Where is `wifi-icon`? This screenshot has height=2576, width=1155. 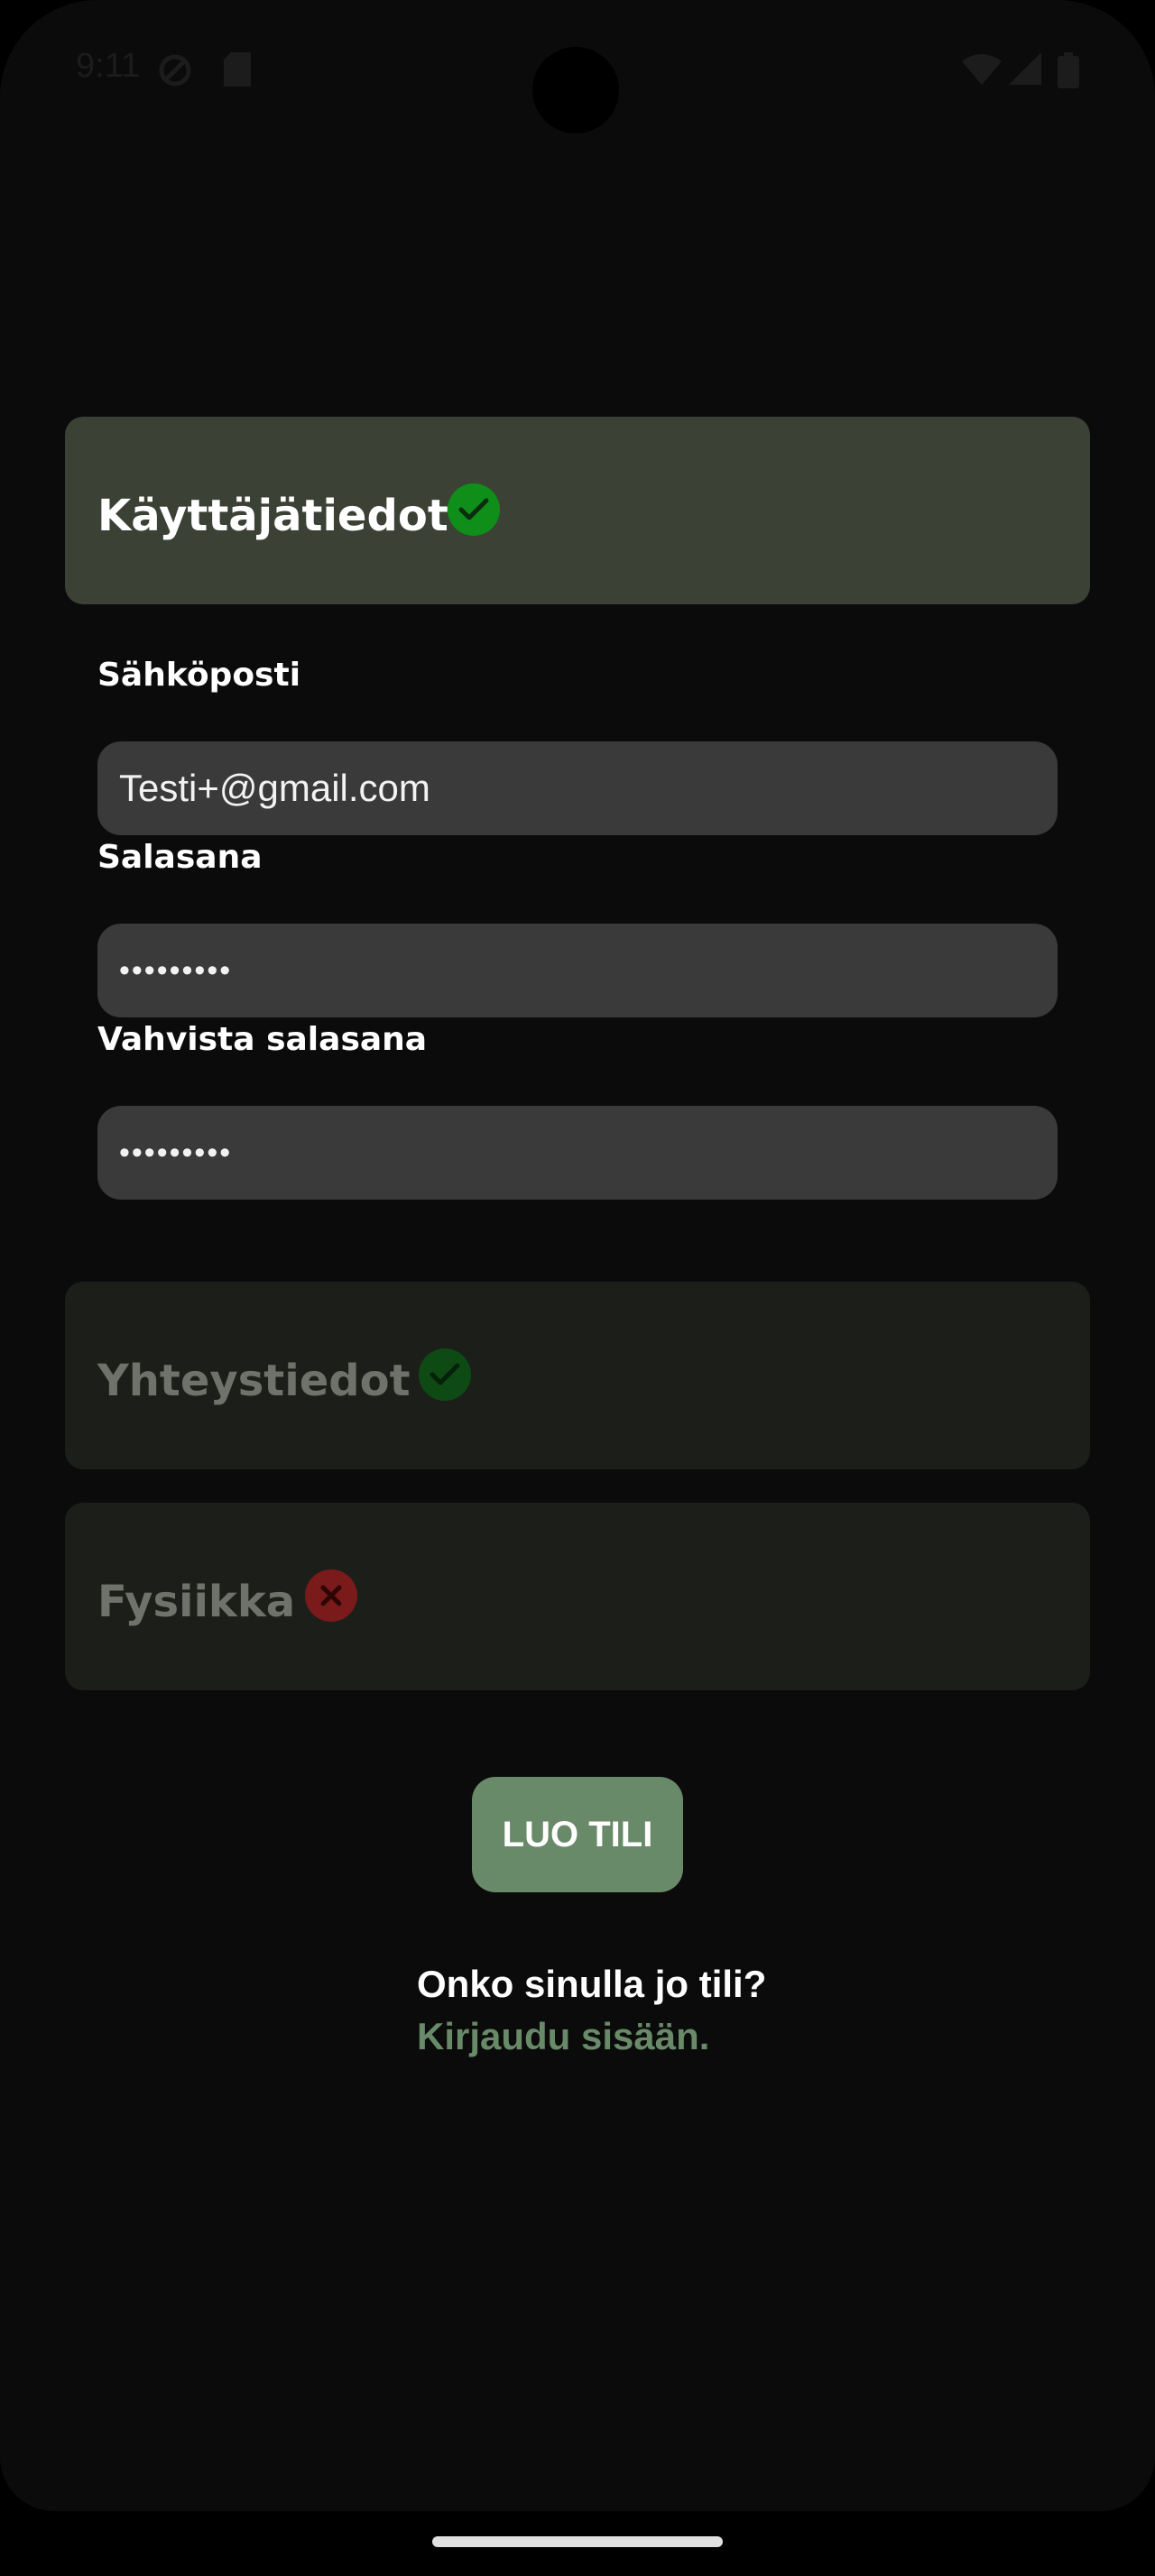 wifi-icon is located at coordinates (982, 70).